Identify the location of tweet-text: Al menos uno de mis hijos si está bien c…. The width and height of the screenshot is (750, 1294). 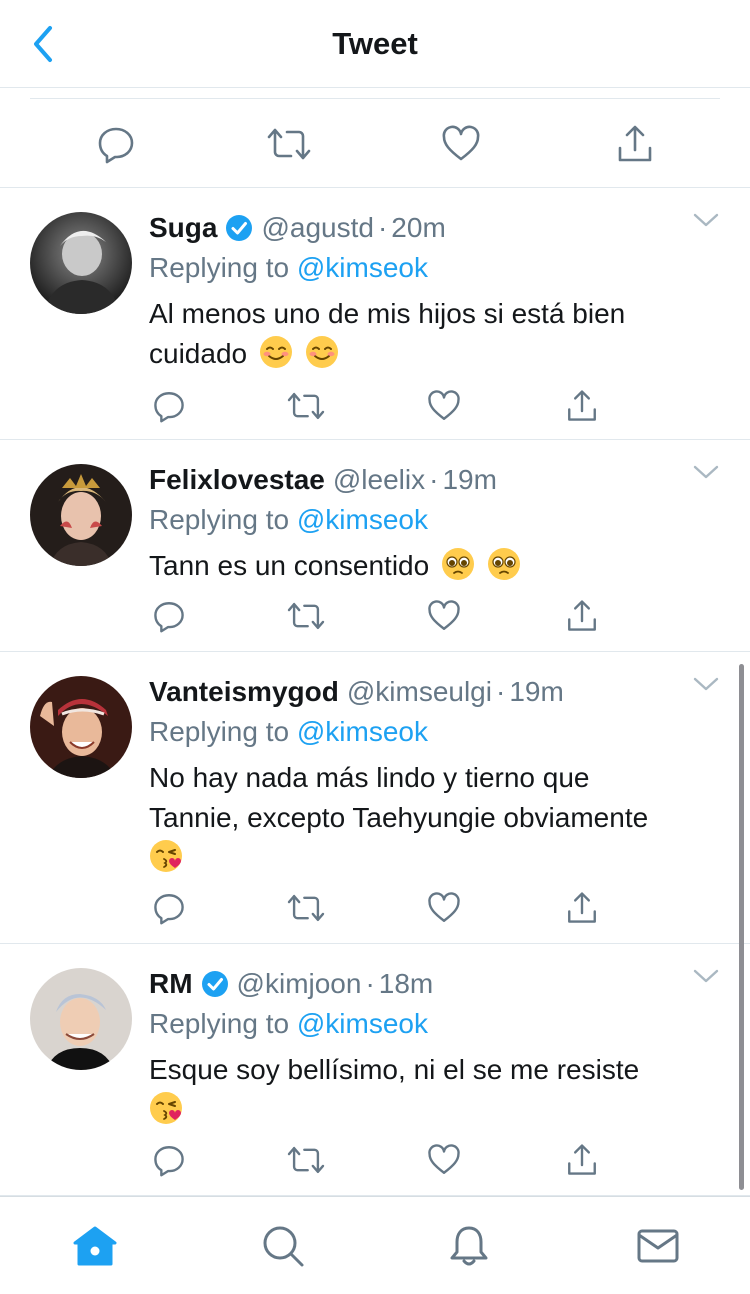
(429, 334).